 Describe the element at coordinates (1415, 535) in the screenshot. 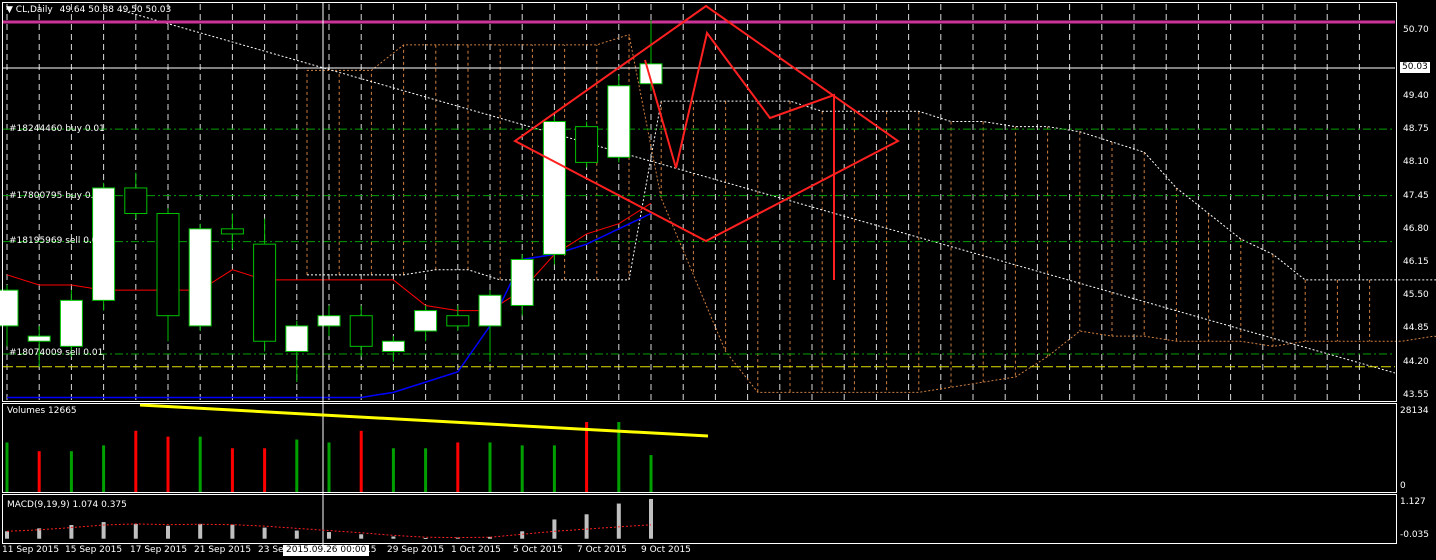

I see `macd-zero: -0.035` at that location.